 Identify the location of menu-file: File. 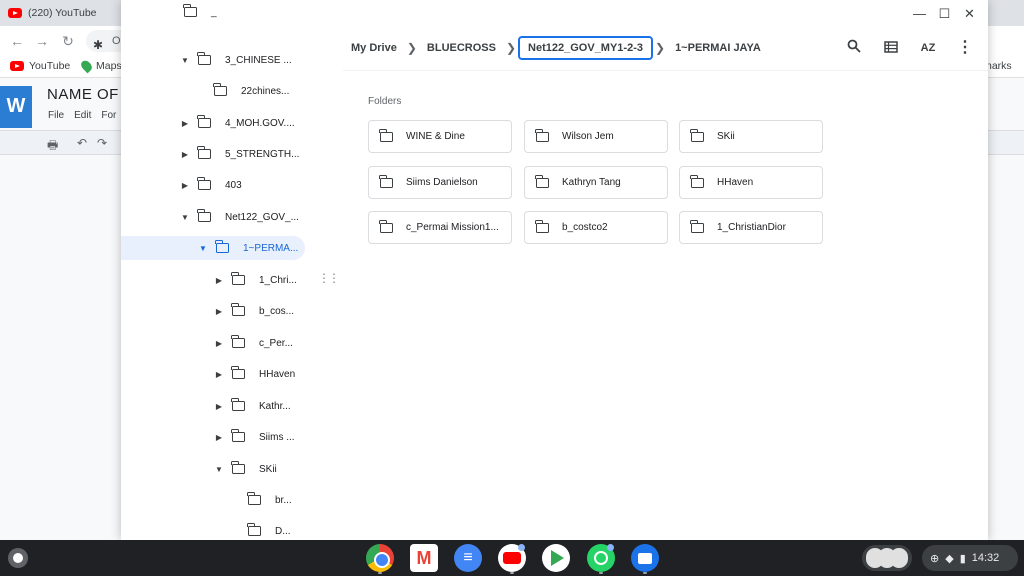
(56, 115).